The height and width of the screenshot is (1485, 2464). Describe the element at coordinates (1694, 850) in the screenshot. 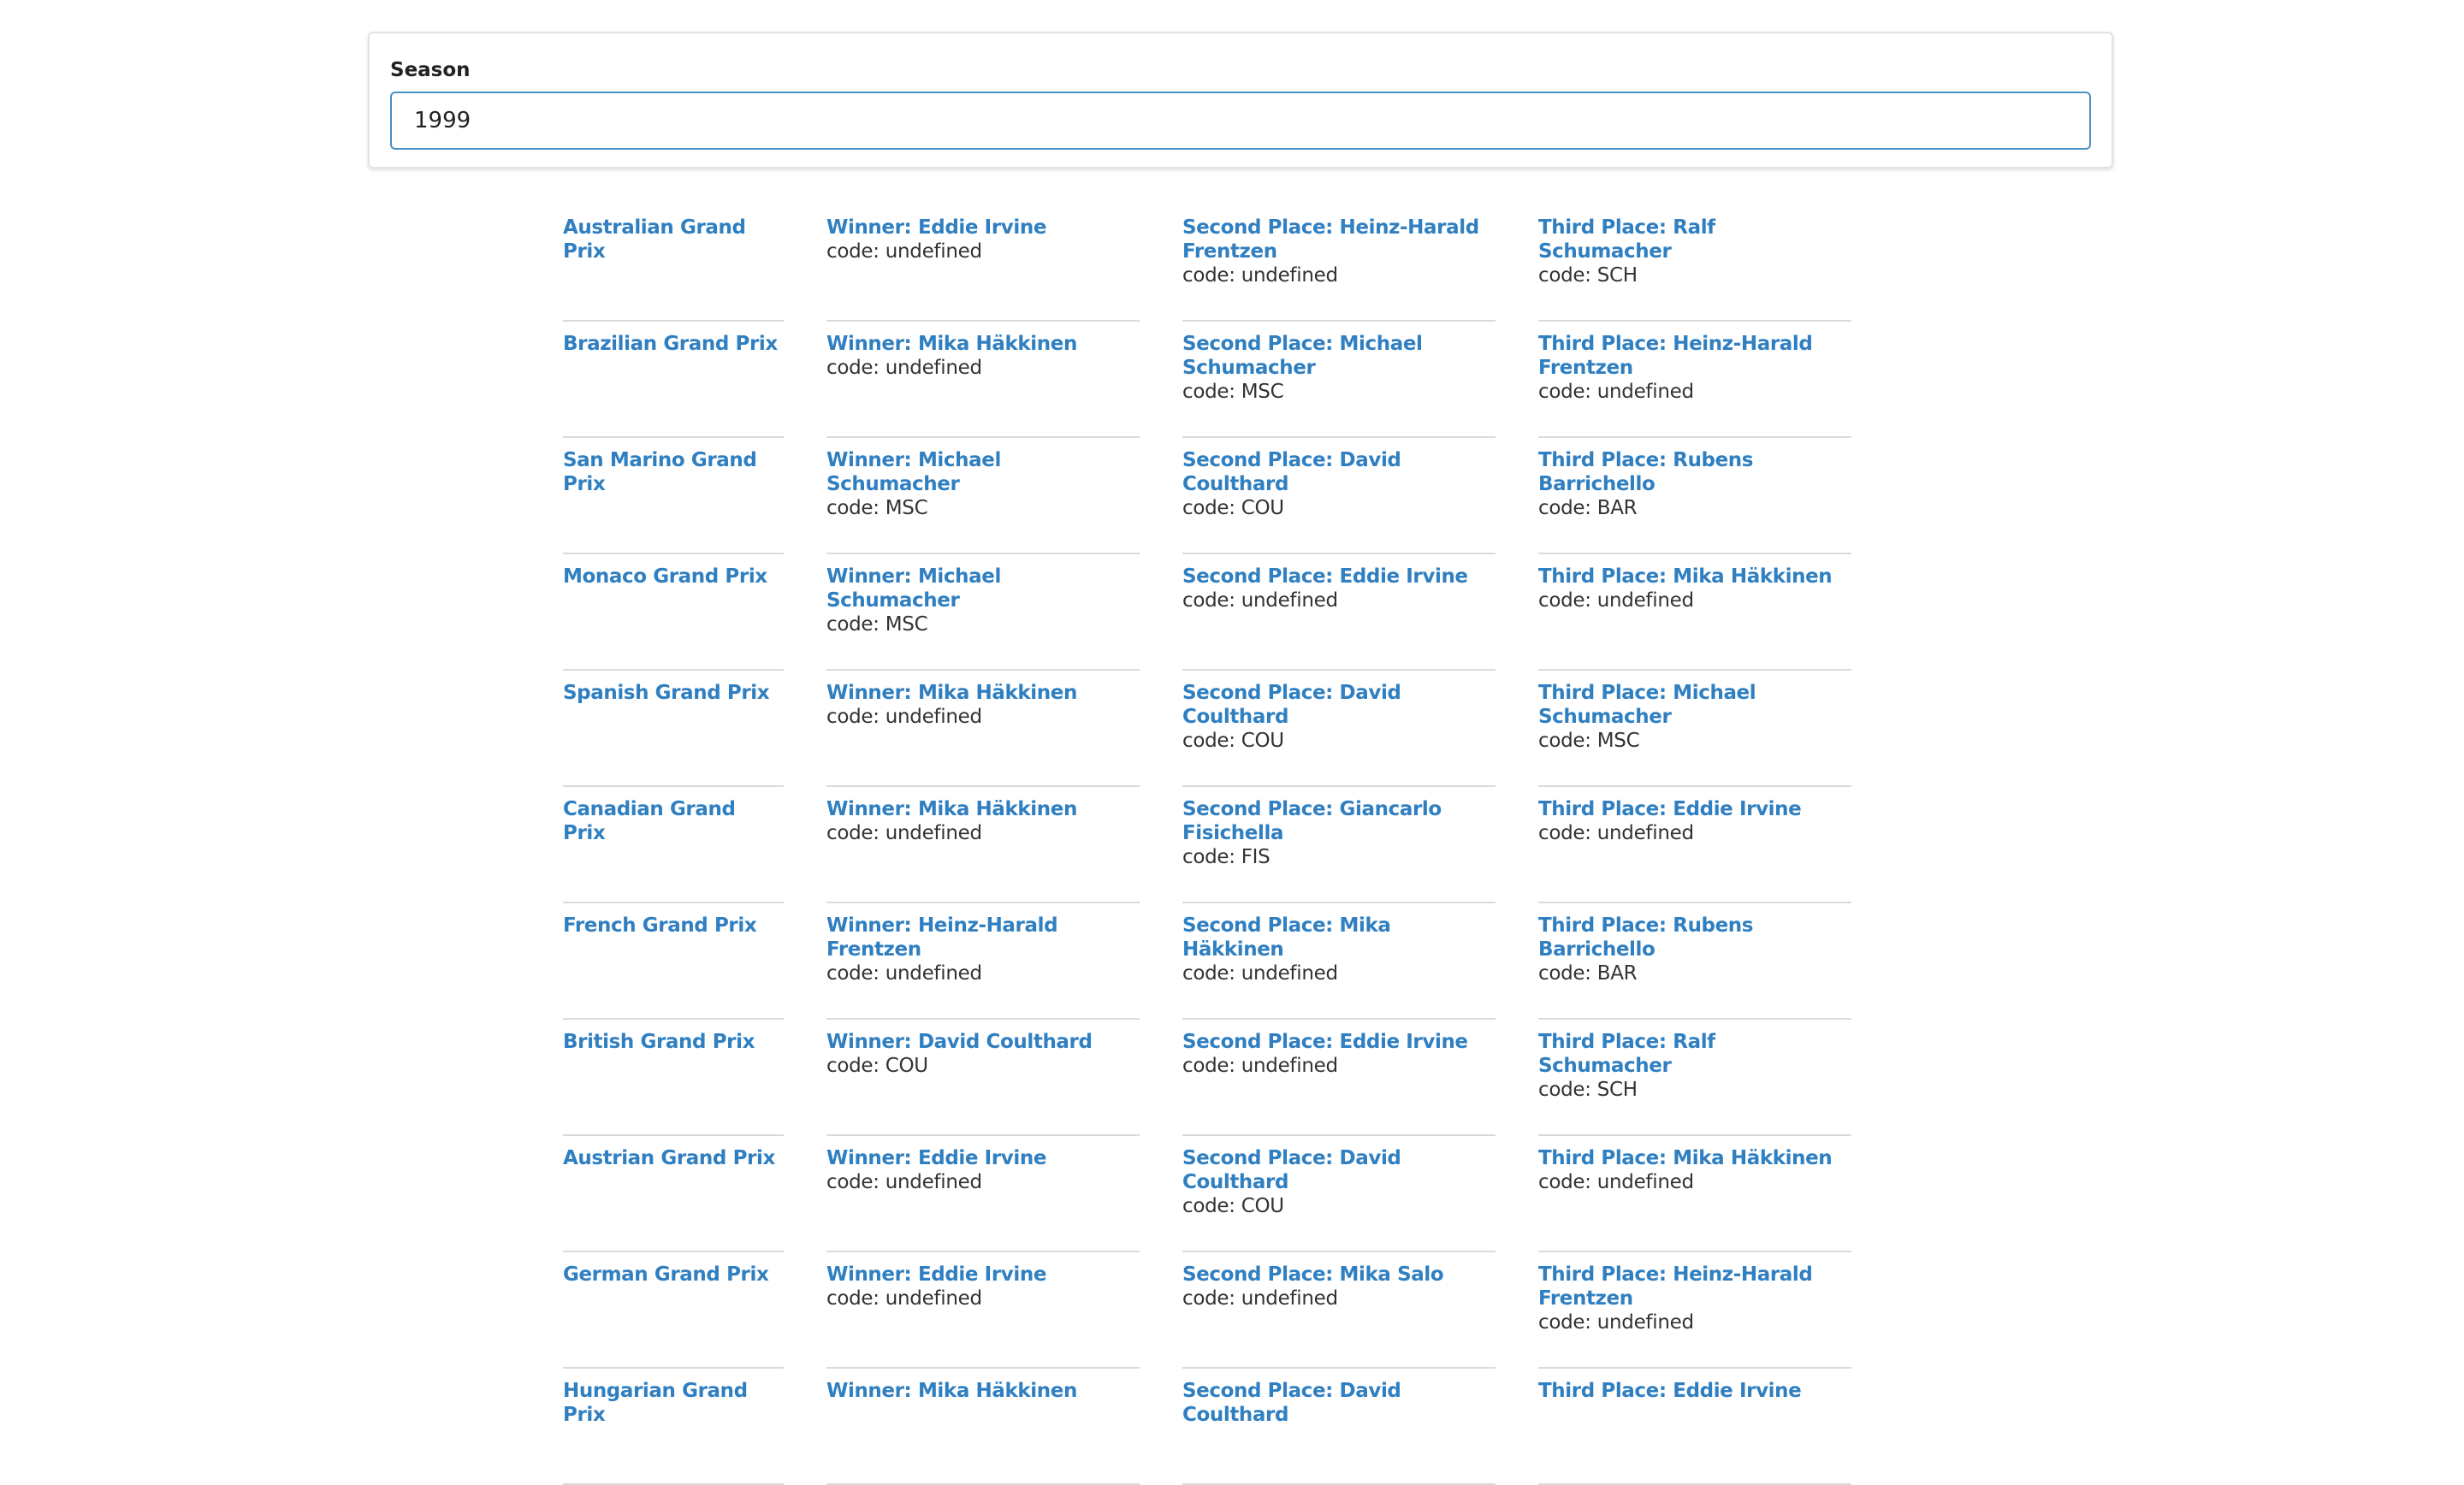

I see `third-place-cell: Third Place: Eddie Irvine code: undefined` at that location.